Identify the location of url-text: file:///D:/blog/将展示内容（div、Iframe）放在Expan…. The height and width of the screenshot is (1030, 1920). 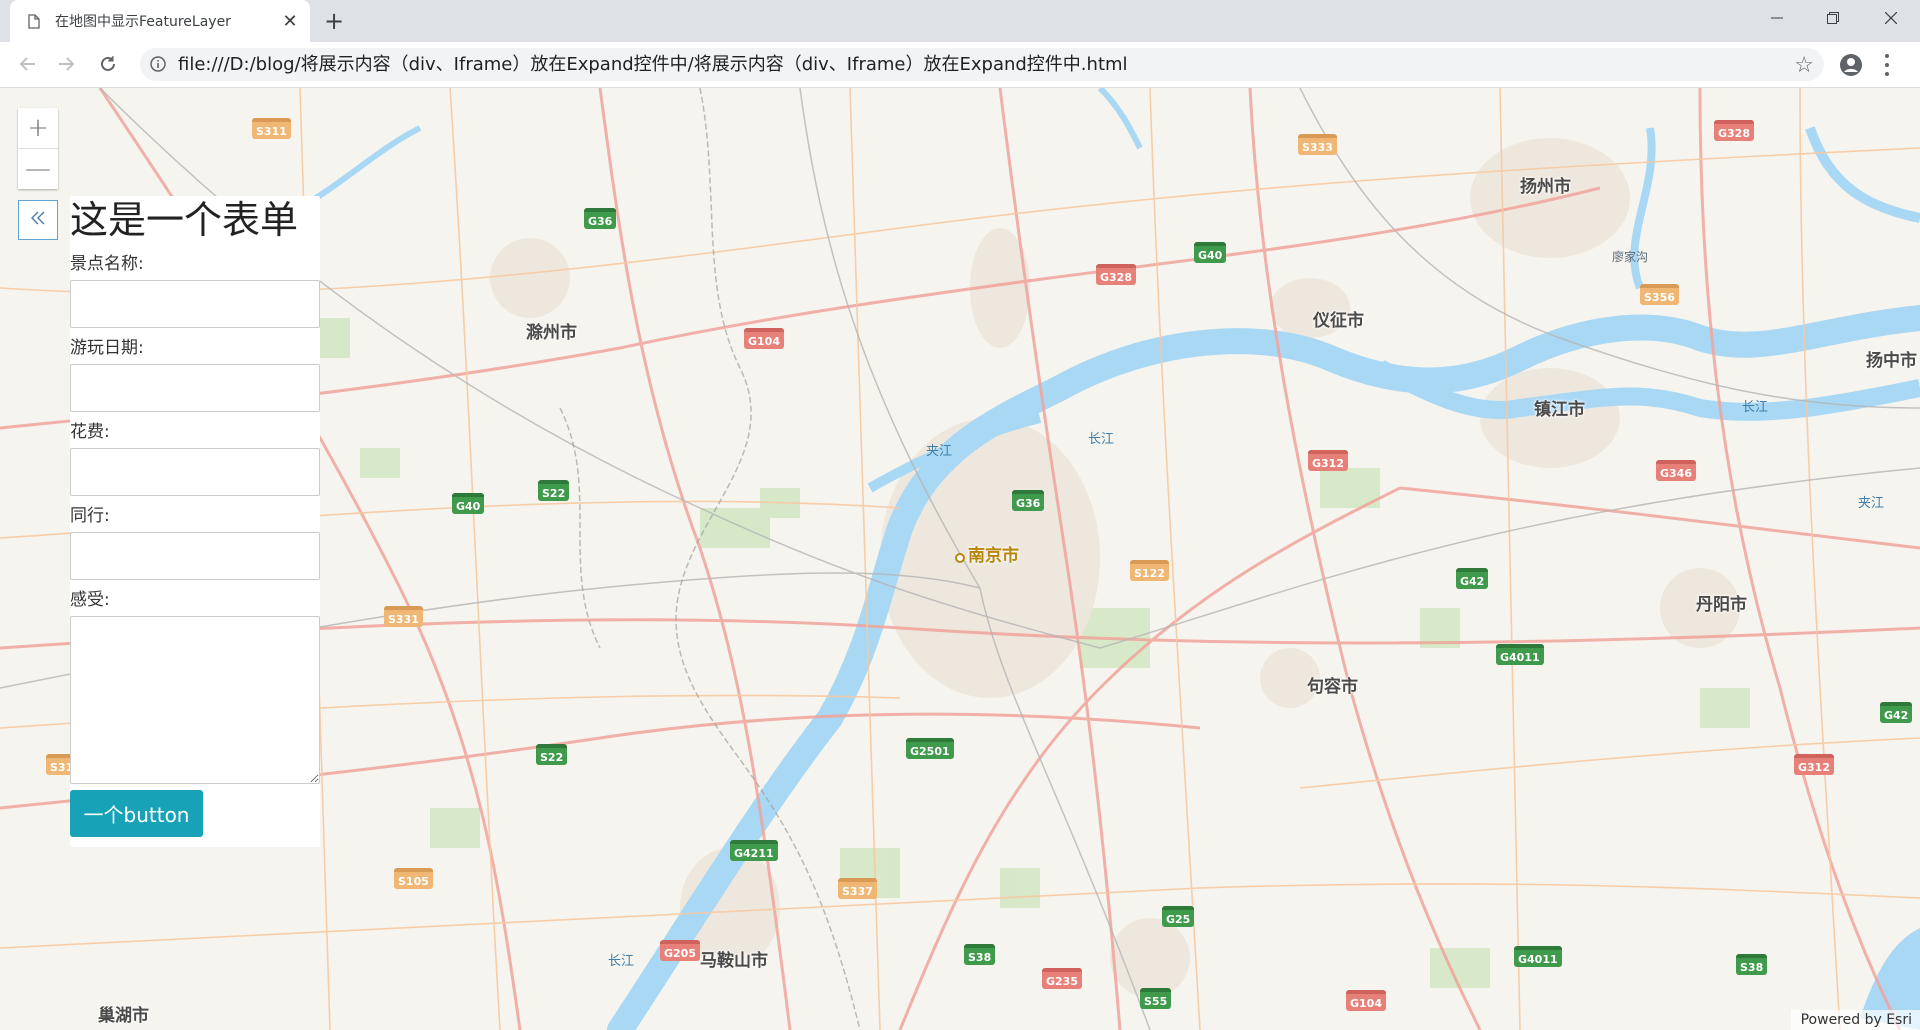
(653, 64).